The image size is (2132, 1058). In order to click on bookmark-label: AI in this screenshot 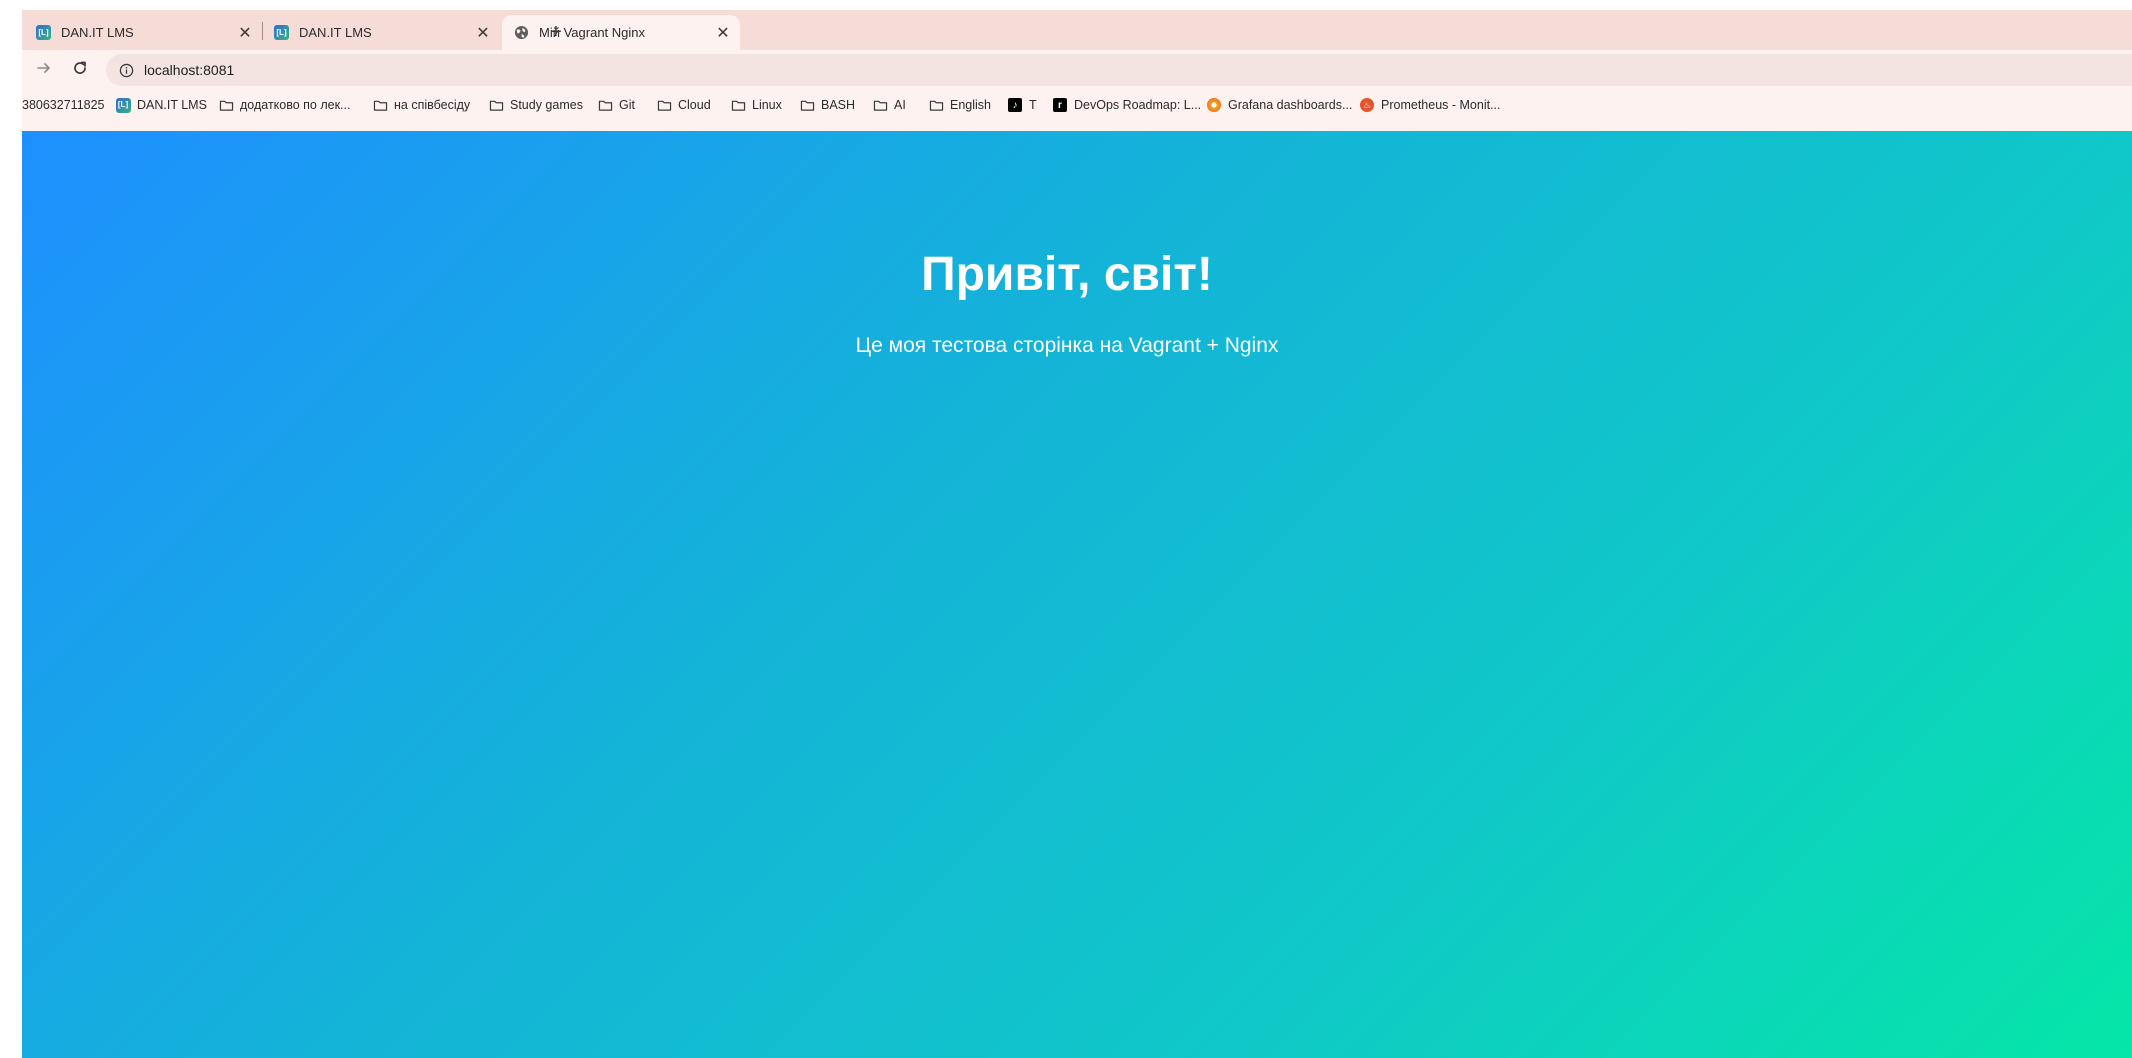, I will do `click(900, 105)`.